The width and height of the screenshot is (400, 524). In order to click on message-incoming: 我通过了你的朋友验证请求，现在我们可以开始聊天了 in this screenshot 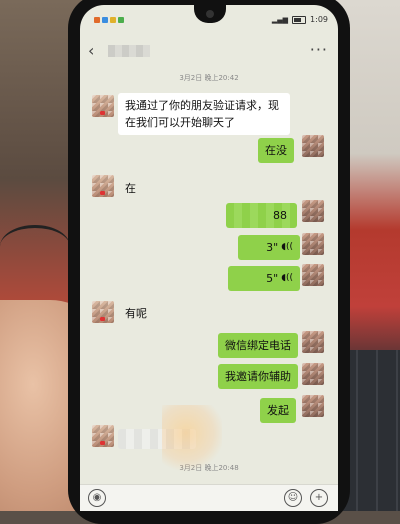, I will do `click(204, 114)`.